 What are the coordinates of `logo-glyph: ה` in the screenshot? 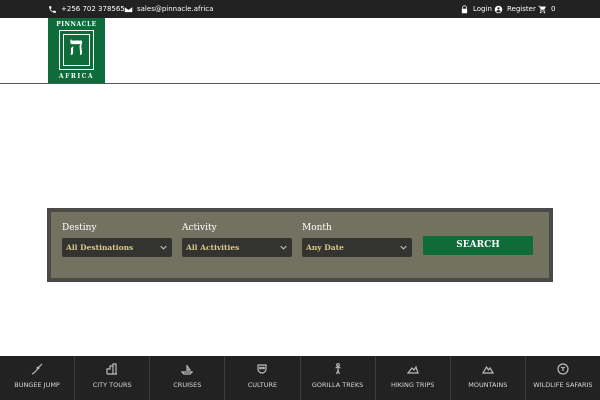 It's located at (76, 47).